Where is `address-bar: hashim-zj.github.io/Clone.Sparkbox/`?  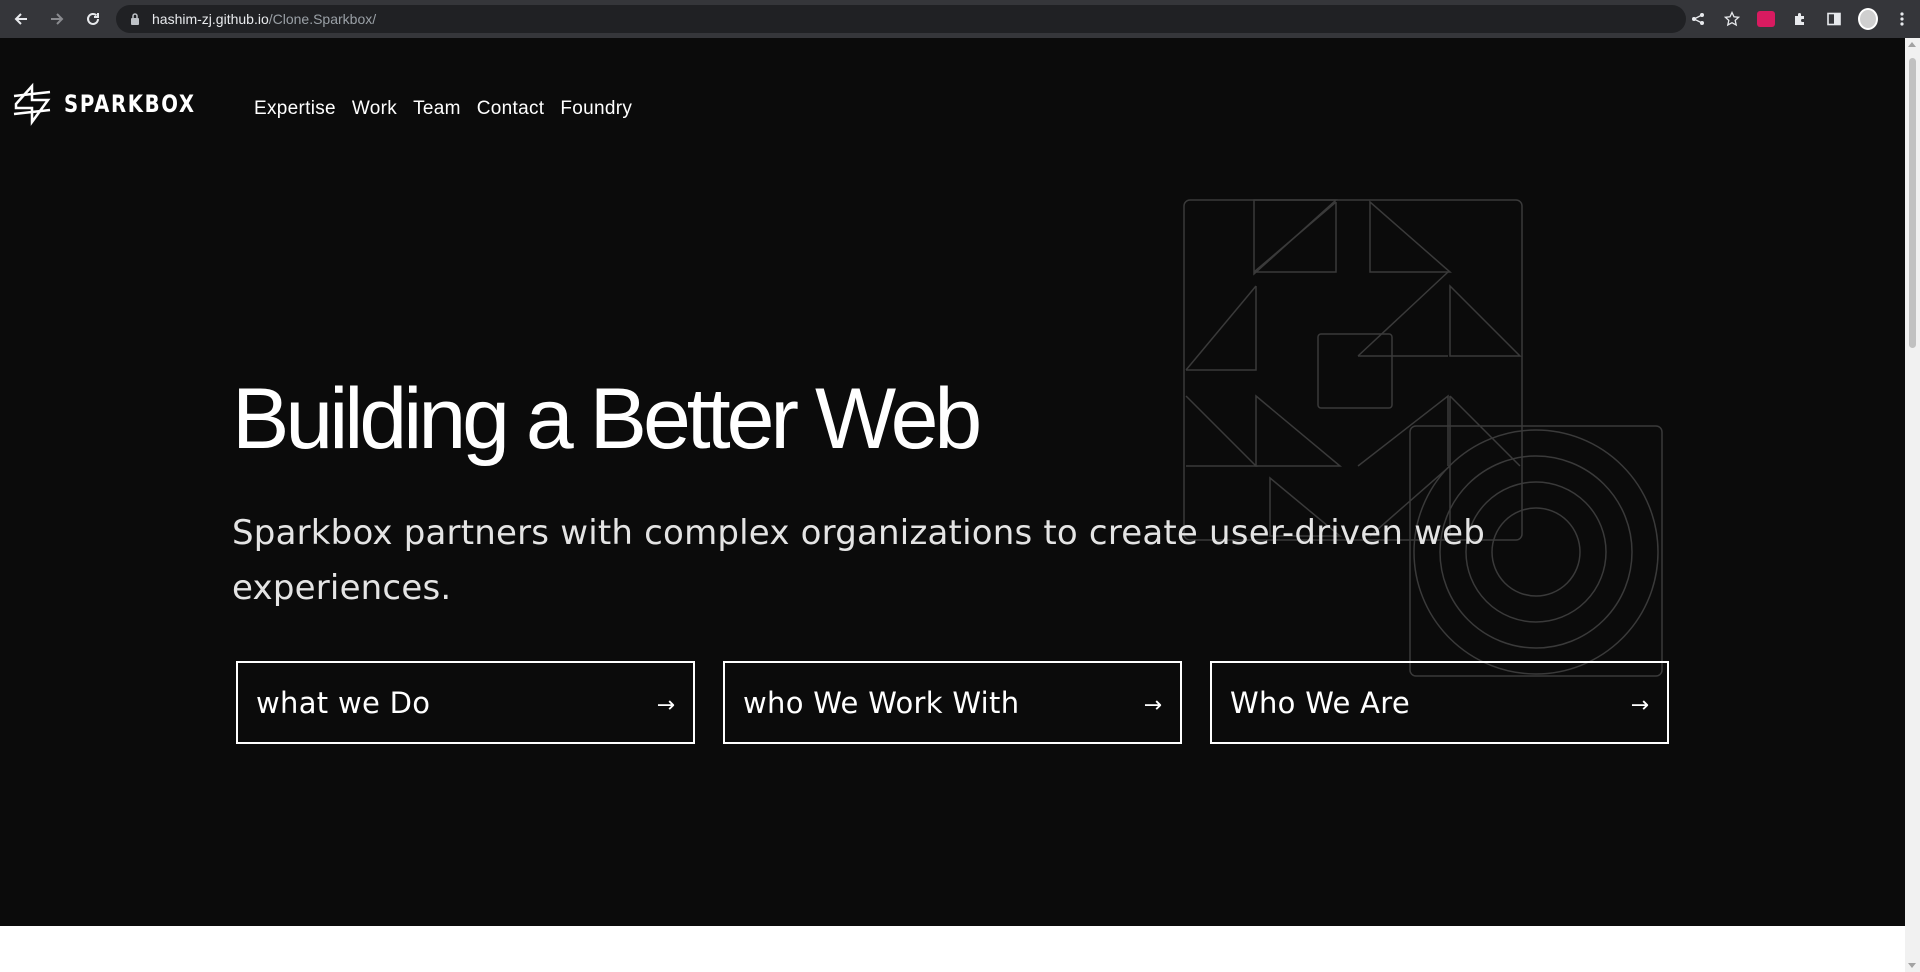
address-bar: hashim-zj.github.io/Clone.Sparkbox/ is located at coordinates (901, 19).